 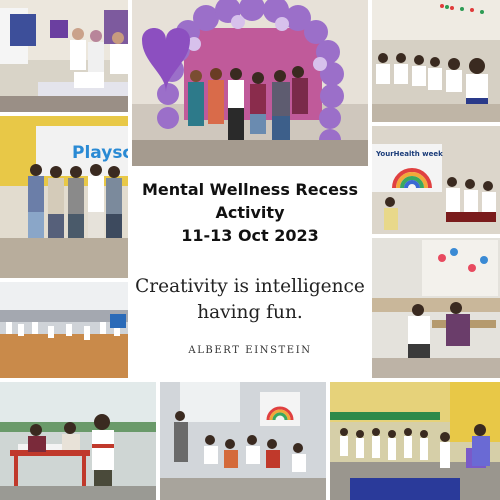 I want to click on photo-corridor-students, so click(x=415, y=441).